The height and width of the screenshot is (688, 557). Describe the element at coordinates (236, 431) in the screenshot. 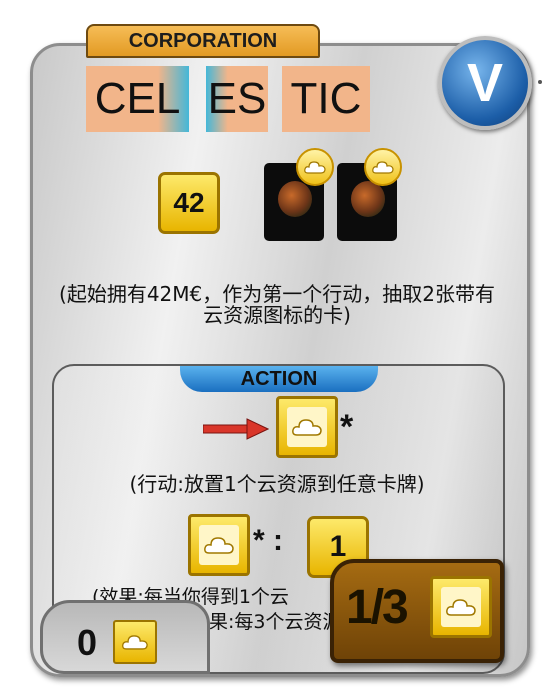

I see `red-arrow-icon` at that location.